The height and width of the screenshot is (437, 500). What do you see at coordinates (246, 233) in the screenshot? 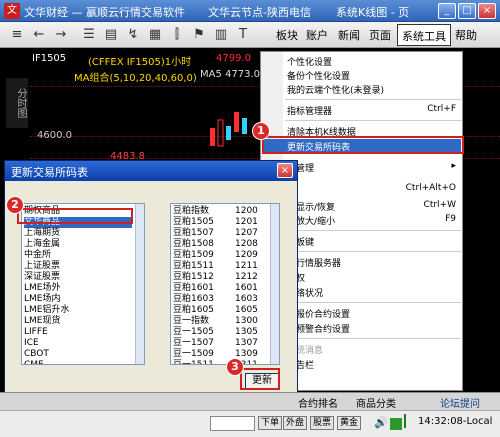
I see `contract-code: 1207` at bounding box center [246, 233].